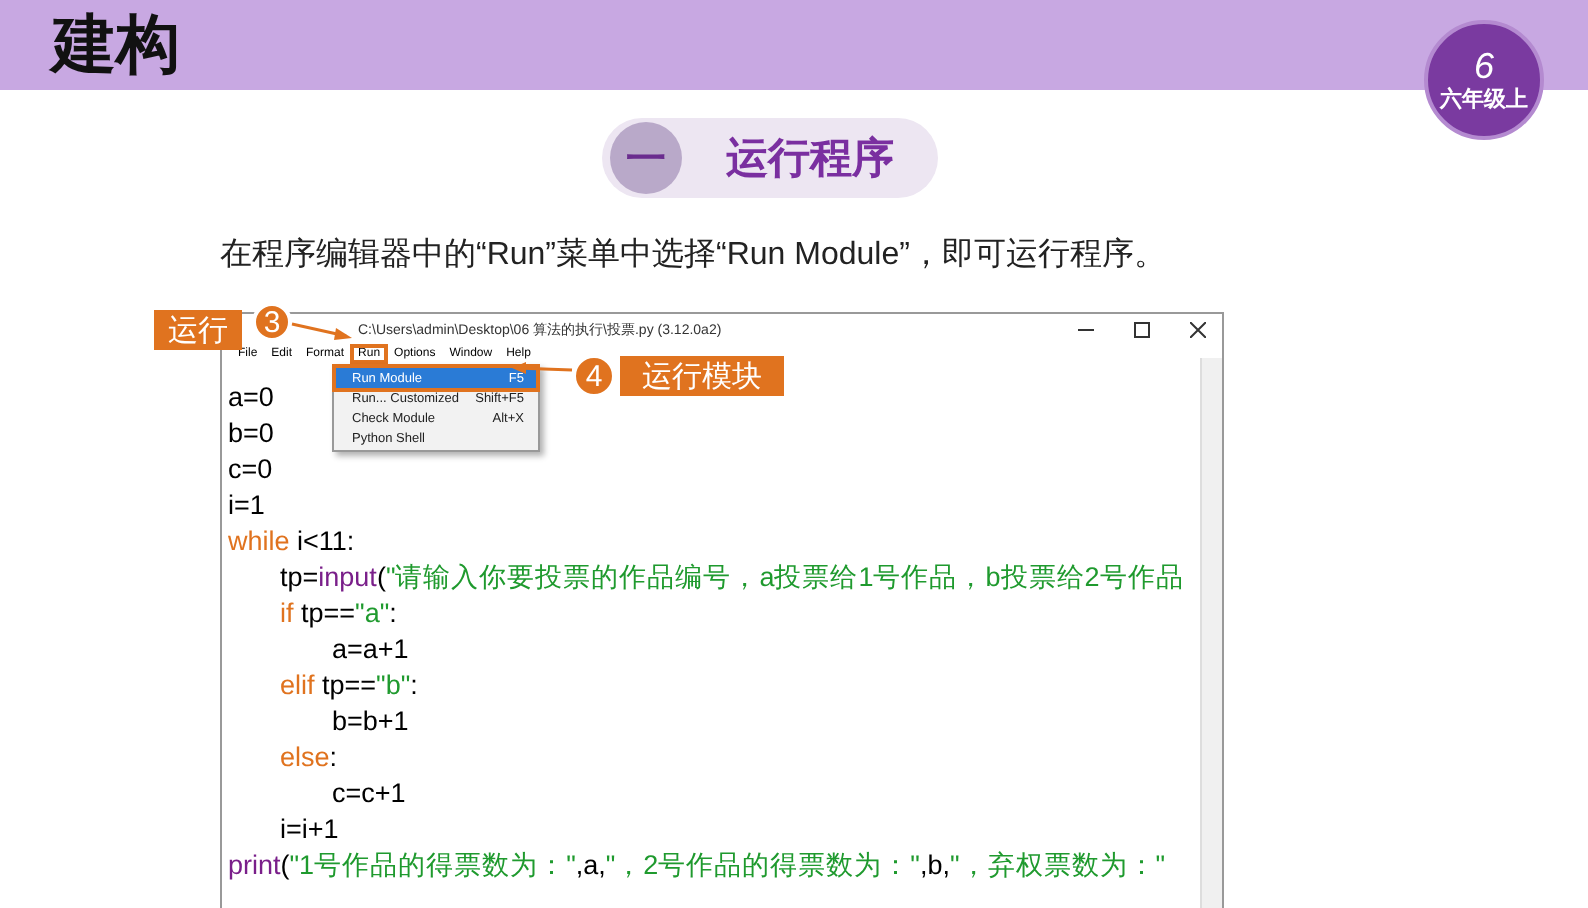 This screenshot has width=1588, height=908. Describe the element at coordinates (338, 614) in the screenshot. I see `code-line: if tp=="a":` at that location.